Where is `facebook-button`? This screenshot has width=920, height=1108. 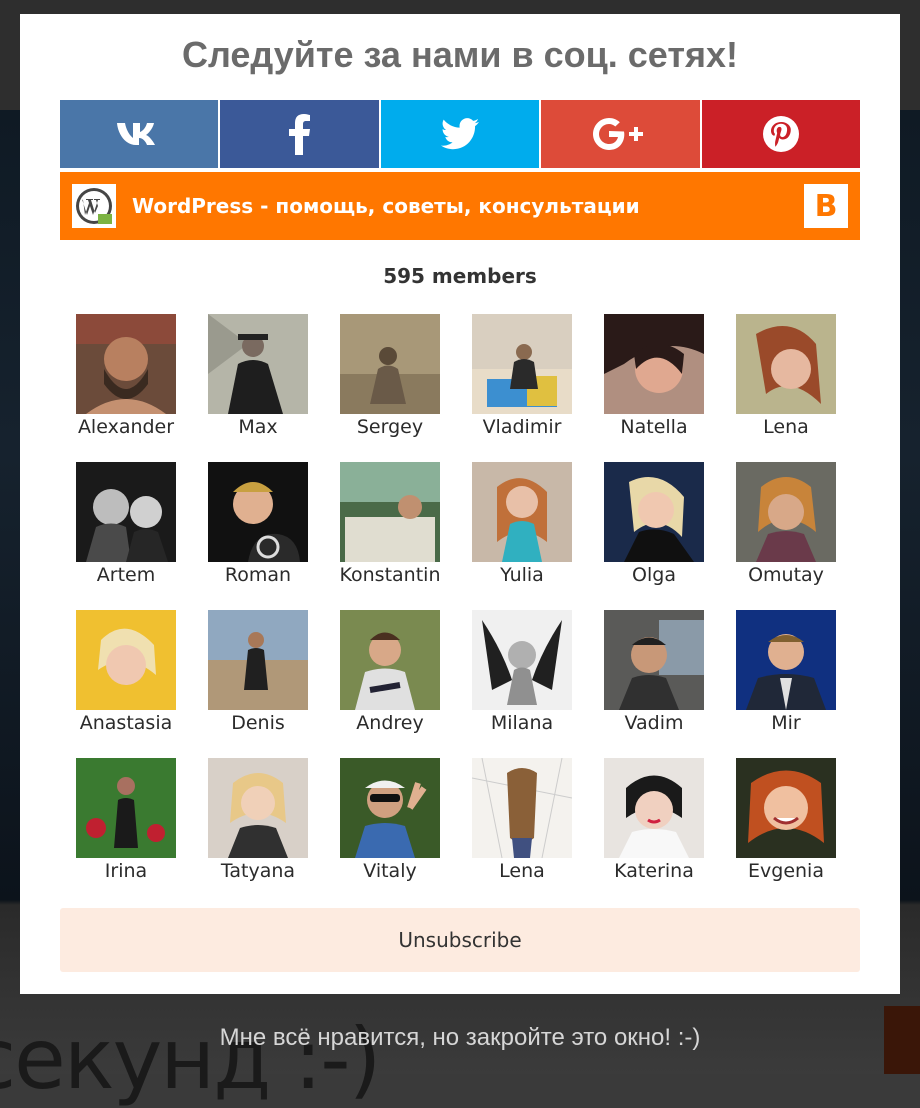 facebook-button is located at coordinates (299, 134).